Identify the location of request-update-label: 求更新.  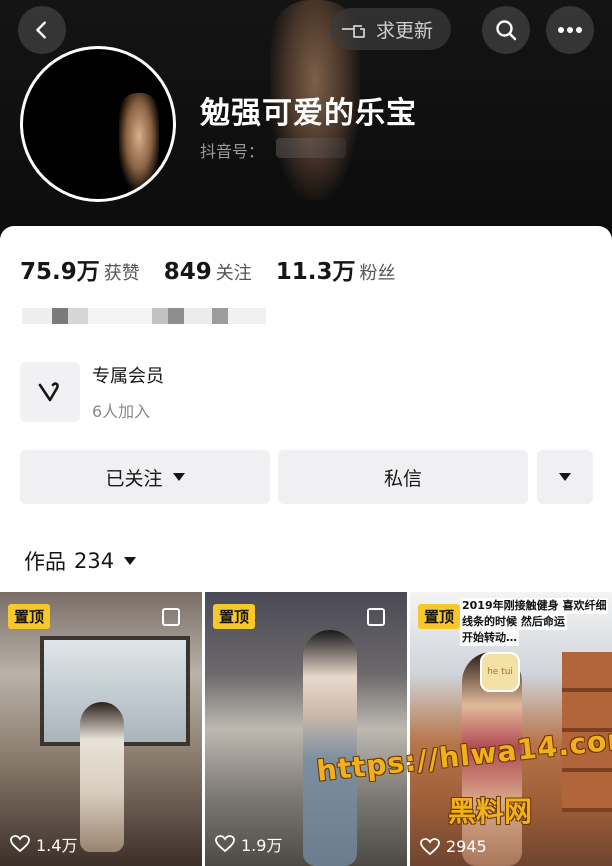
(405, 30).